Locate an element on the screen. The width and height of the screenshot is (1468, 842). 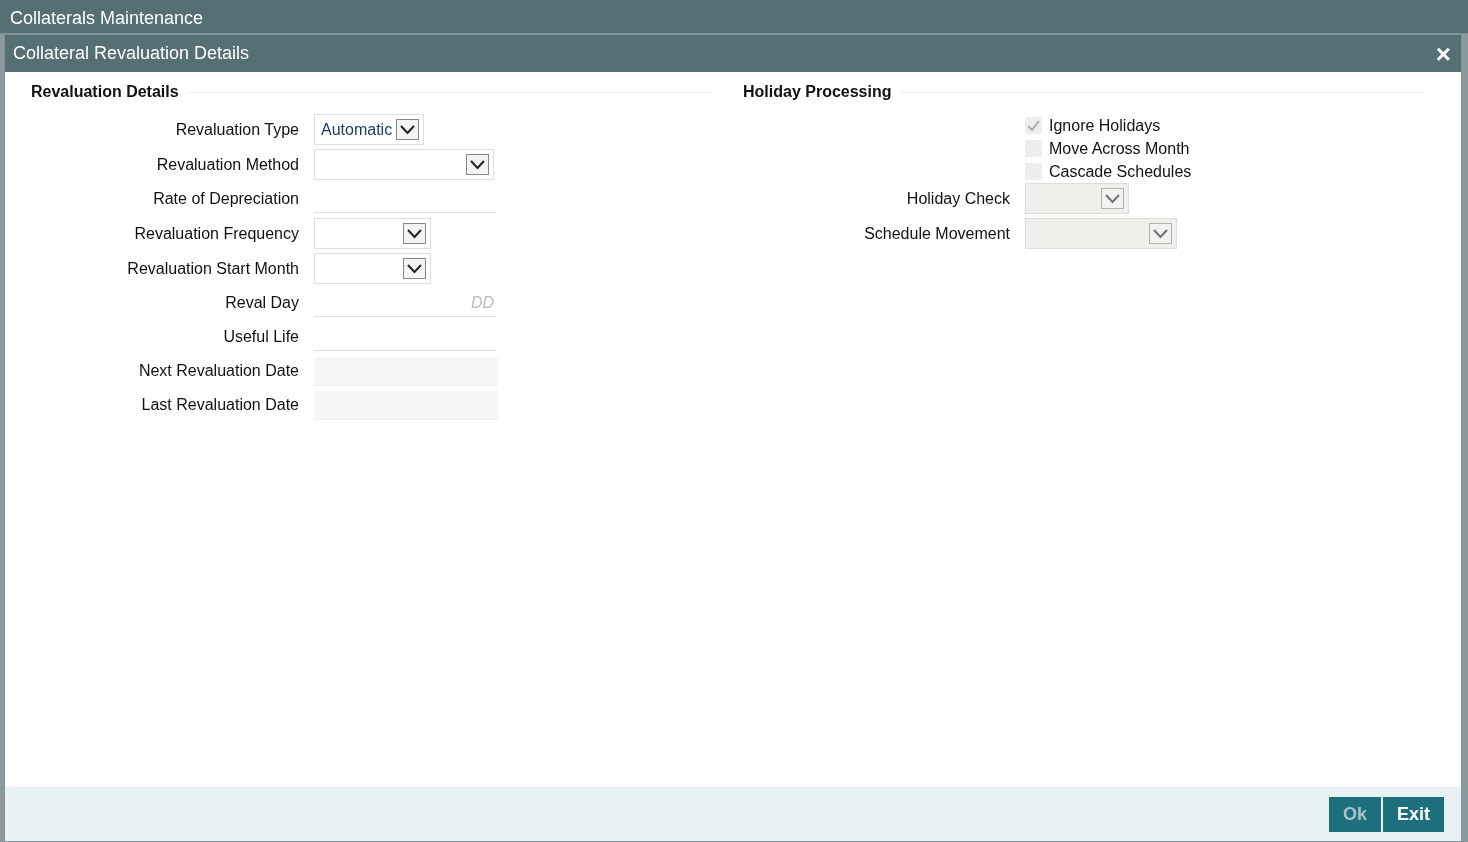
field-label: Revaluation Method is located at coordinates (227, 164).